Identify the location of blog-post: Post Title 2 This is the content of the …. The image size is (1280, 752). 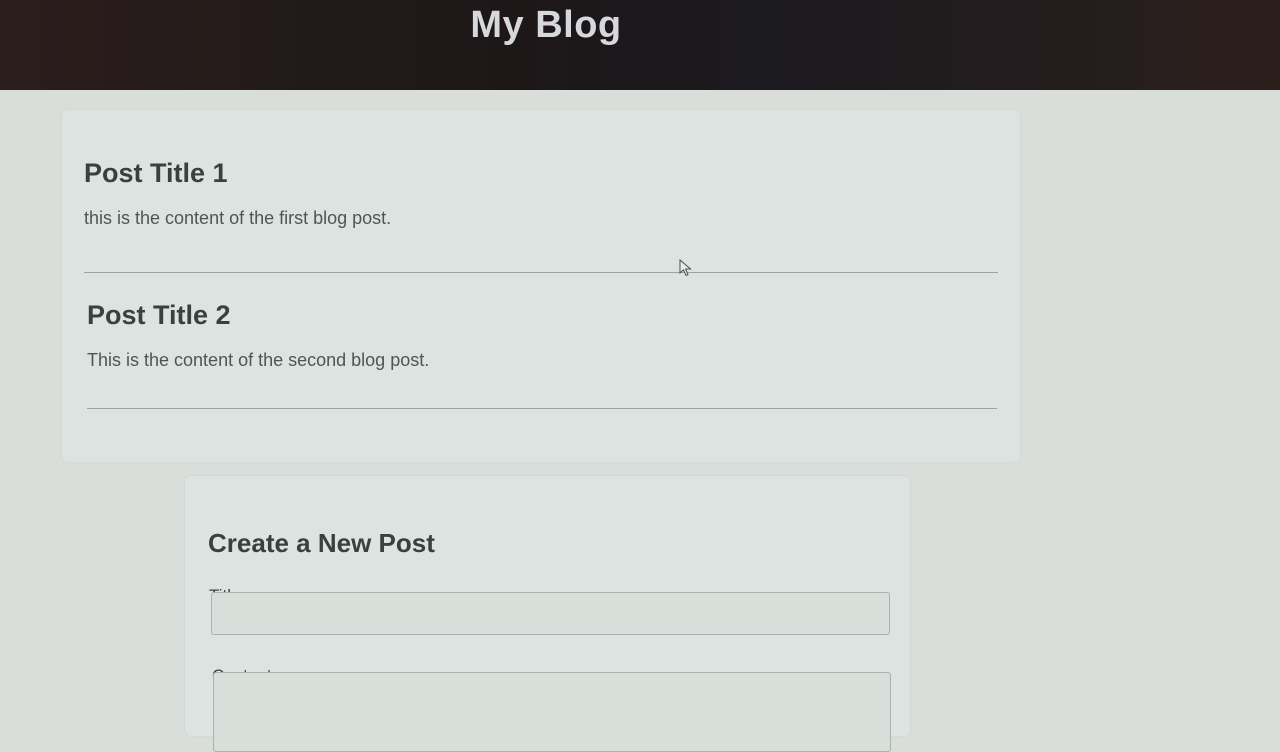
(544, 354).